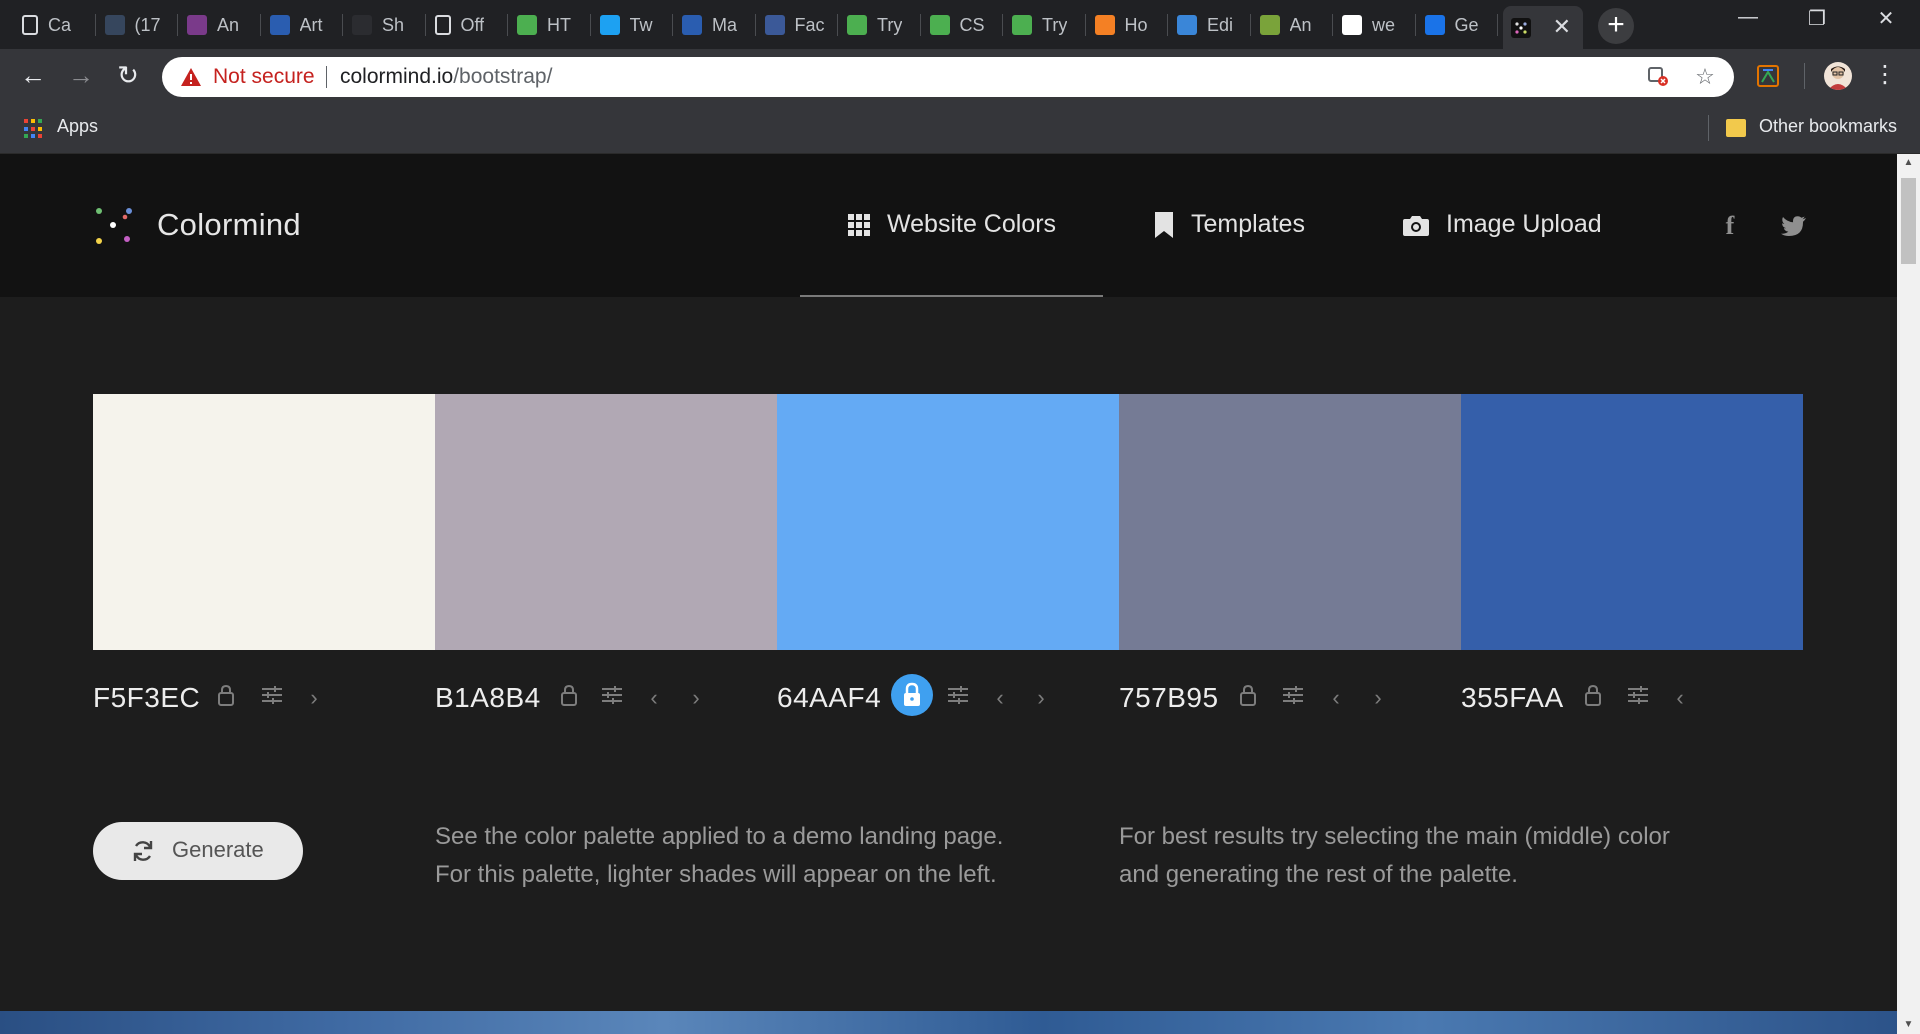  I want to click on browser-tab: Tw, so click(631, 25).